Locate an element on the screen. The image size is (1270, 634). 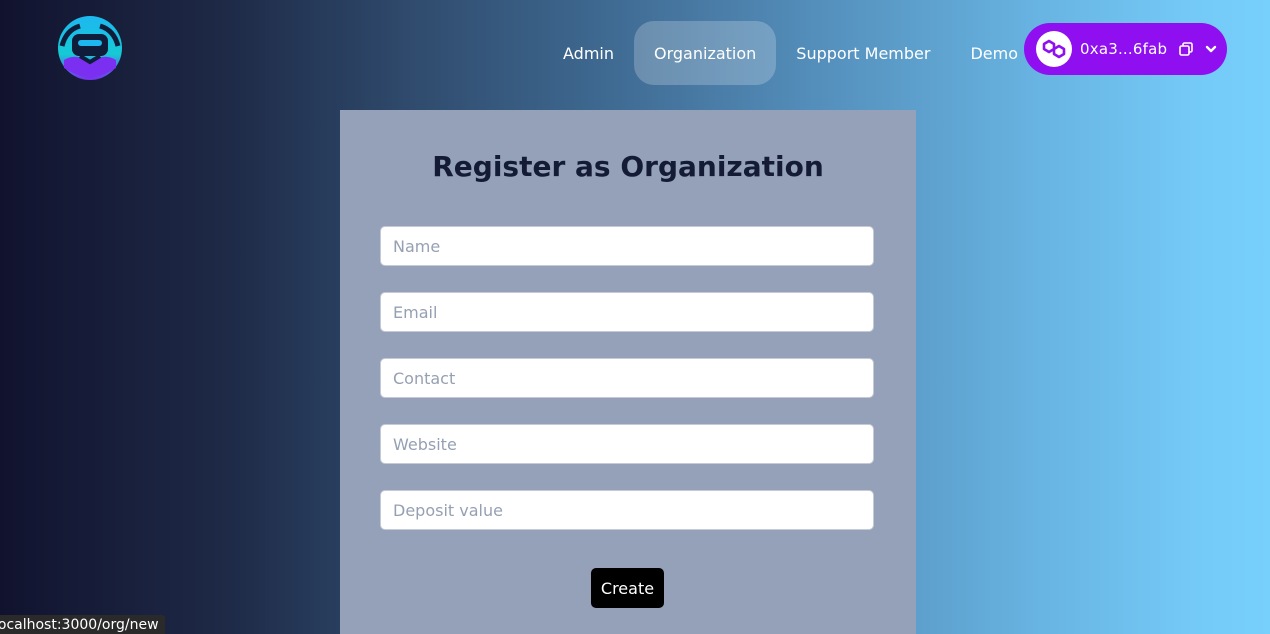
wallet-address: 0xa3...6fab is located at coordinates (1124, 49).